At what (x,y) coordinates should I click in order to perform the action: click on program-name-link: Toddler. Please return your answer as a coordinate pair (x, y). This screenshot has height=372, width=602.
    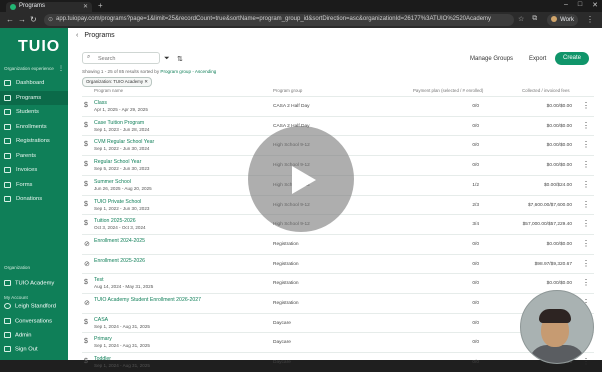
    Looking at the image, I should click on (102, 359).